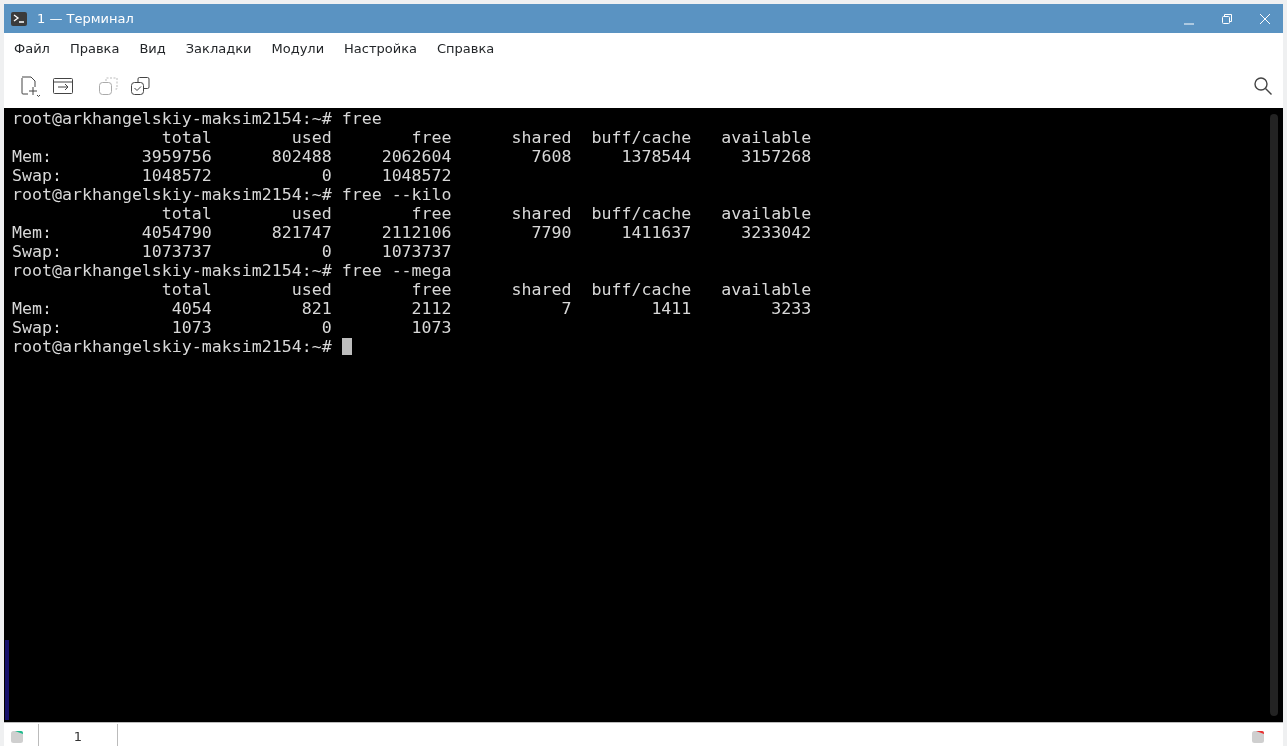 The width and height of the screenshot is (1287, 746). Describe the element at coordinates (1265, 18) in the screenshot. I see `close-icon` at that location.